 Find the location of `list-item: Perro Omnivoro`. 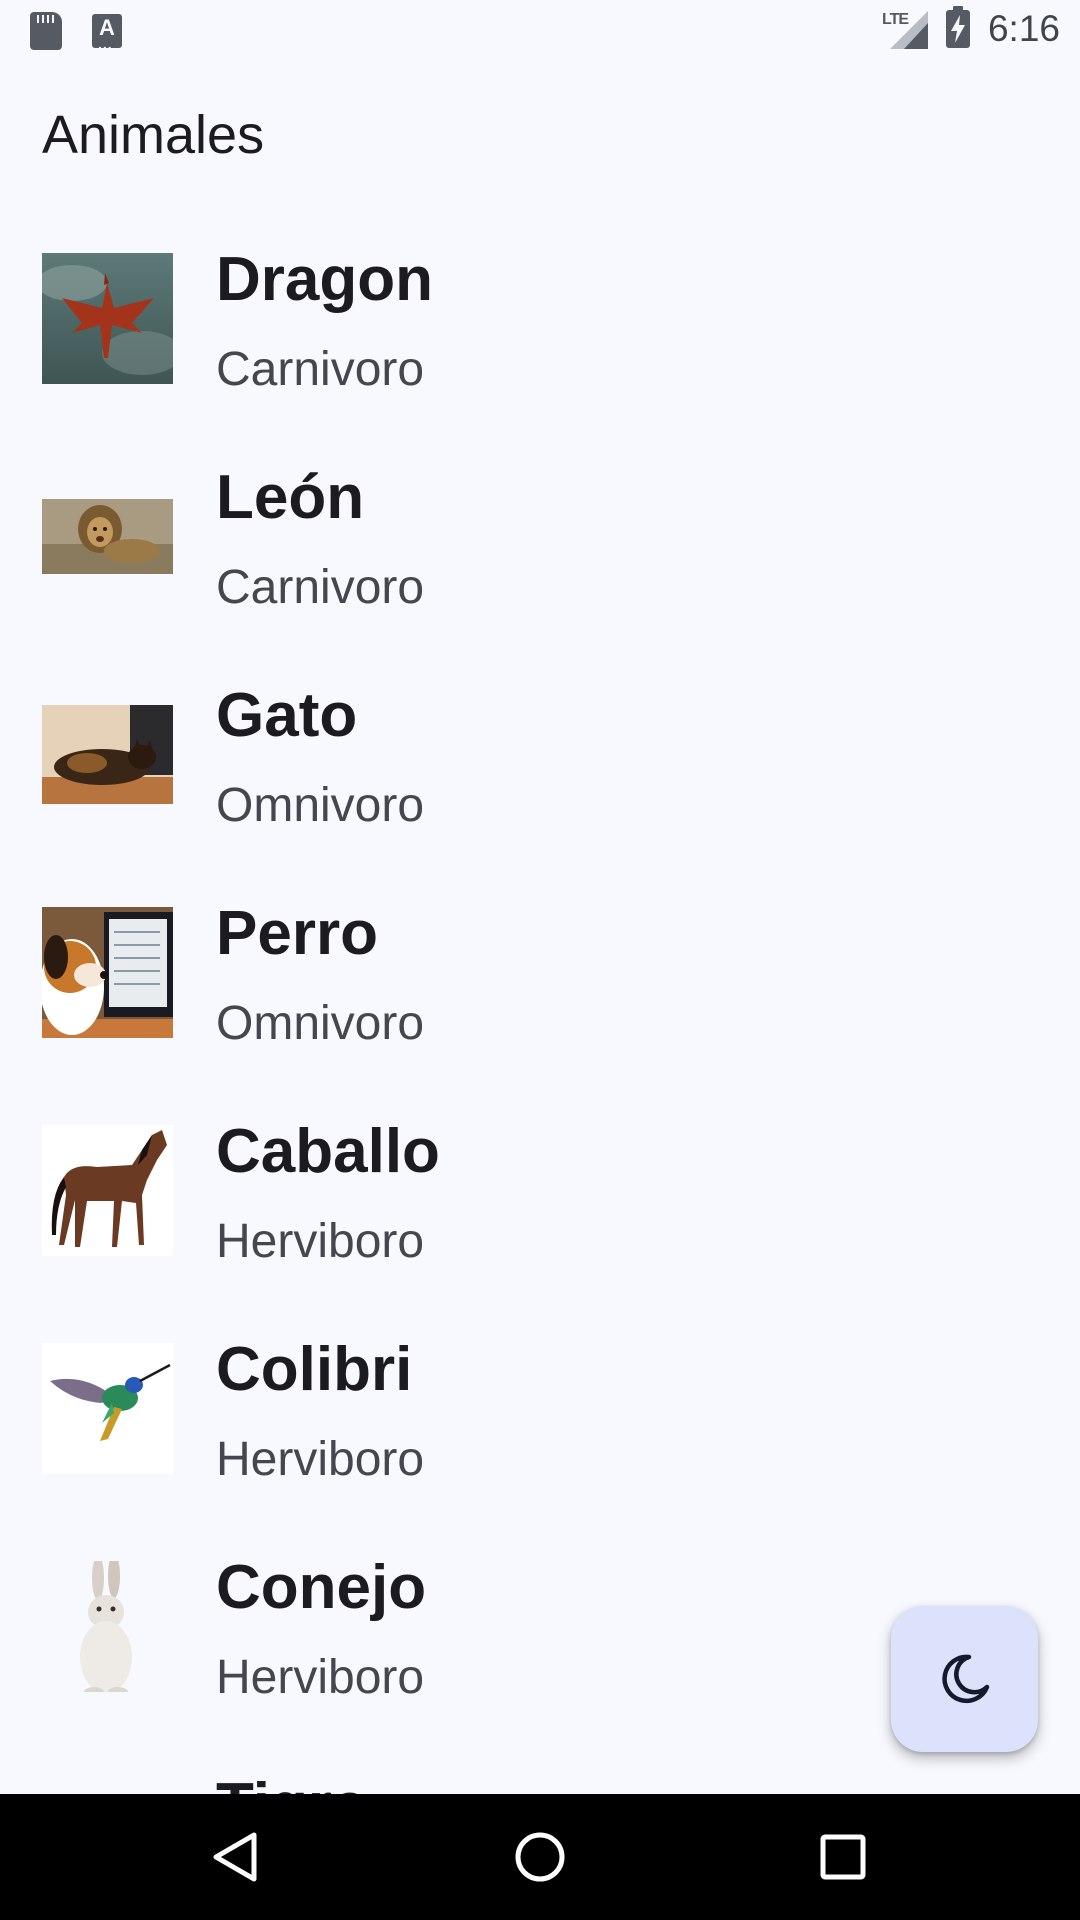

list-item: Perro Omnivoro is located at coordinates (540, 999).